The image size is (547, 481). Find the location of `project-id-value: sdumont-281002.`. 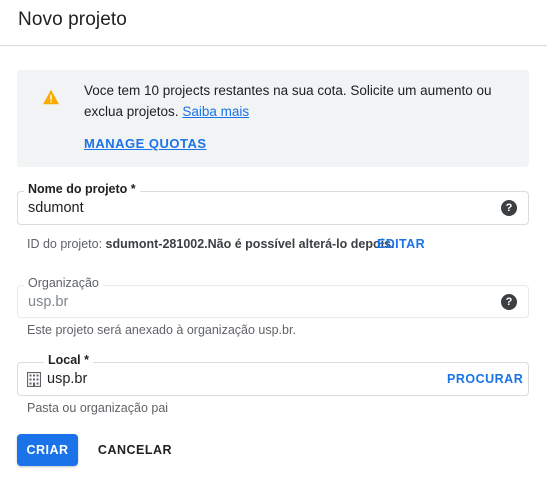

project-id-value: sdumont-281002. is located at coordinates (156, 244).